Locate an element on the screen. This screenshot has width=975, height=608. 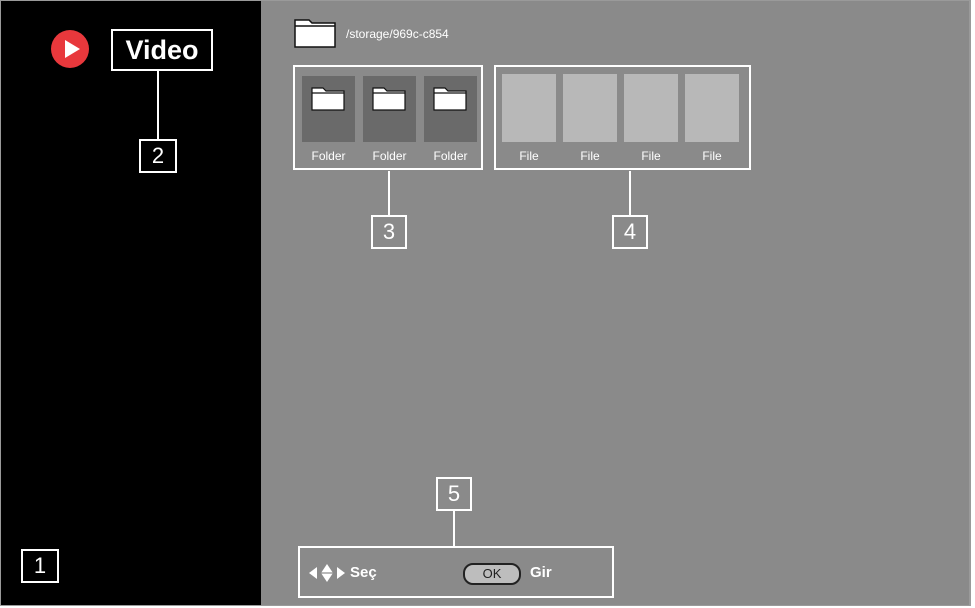
callout-3: 3 is located at coordinates (389, 232).